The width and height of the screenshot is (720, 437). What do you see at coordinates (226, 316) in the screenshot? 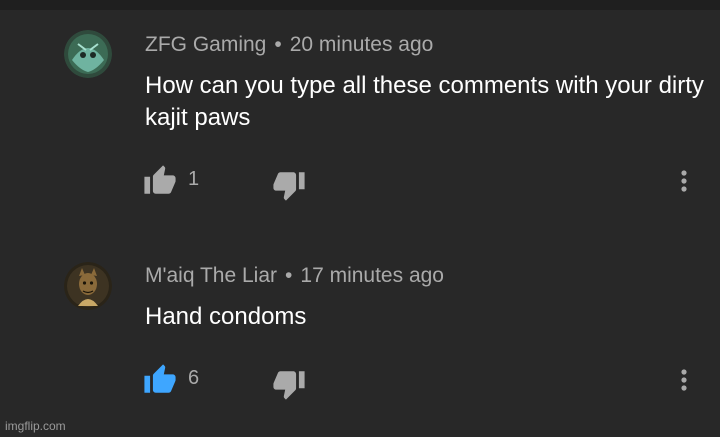
I see `comment-text: Hand condoms` at bounding box center [226, 316].